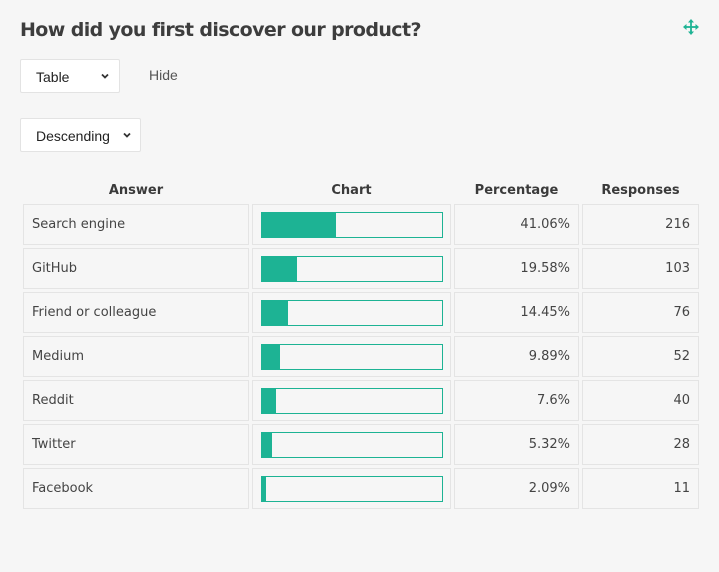  Describe the element at coordinates (516, 444) in the screenshot. I see `percentage-cell: 5.32%` at that location.